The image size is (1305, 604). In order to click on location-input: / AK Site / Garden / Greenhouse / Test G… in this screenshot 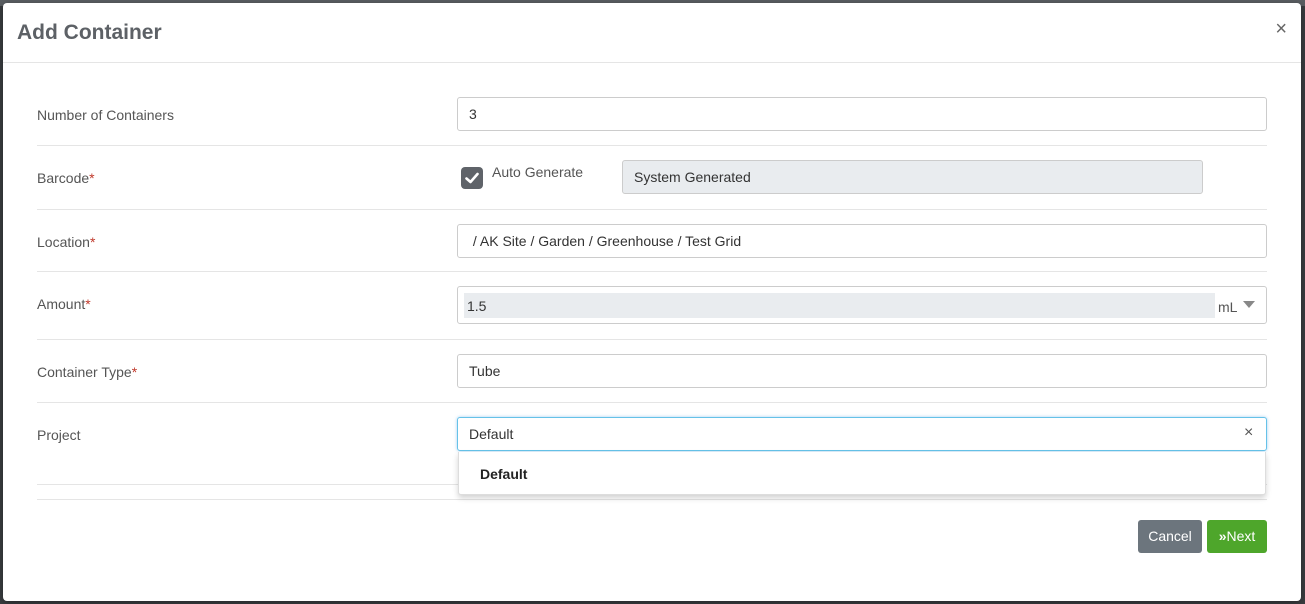, I will do `click(862, 241)`.